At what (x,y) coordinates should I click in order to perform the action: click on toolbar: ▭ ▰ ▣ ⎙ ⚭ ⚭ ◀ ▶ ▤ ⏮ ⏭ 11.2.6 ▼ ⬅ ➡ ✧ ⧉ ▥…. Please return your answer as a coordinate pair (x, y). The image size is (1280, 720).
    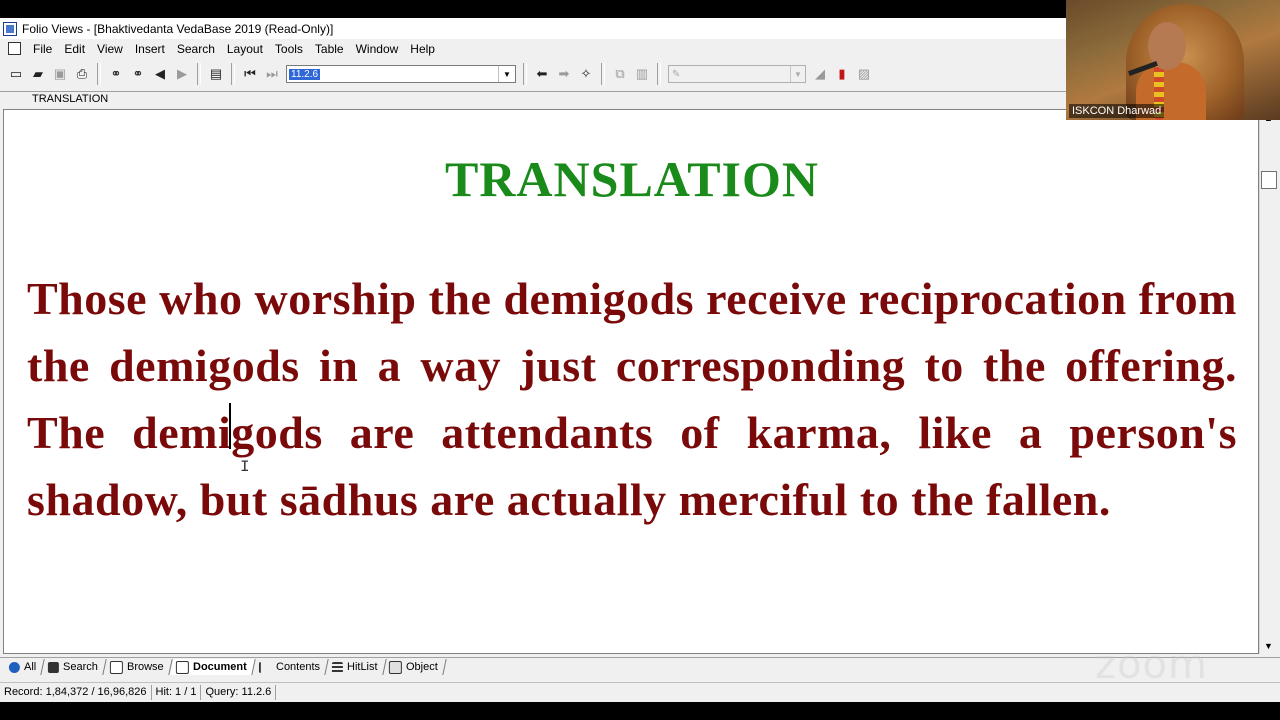
    Looking at the image, I should click on (533, 74).